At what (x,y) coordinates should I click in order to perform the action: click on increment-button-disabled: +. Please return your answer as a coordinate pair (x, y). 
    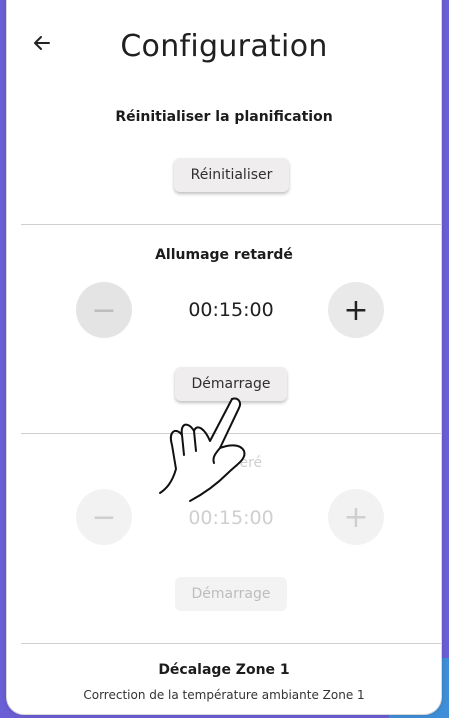
    Looking at the image, I should click on (356, 517).